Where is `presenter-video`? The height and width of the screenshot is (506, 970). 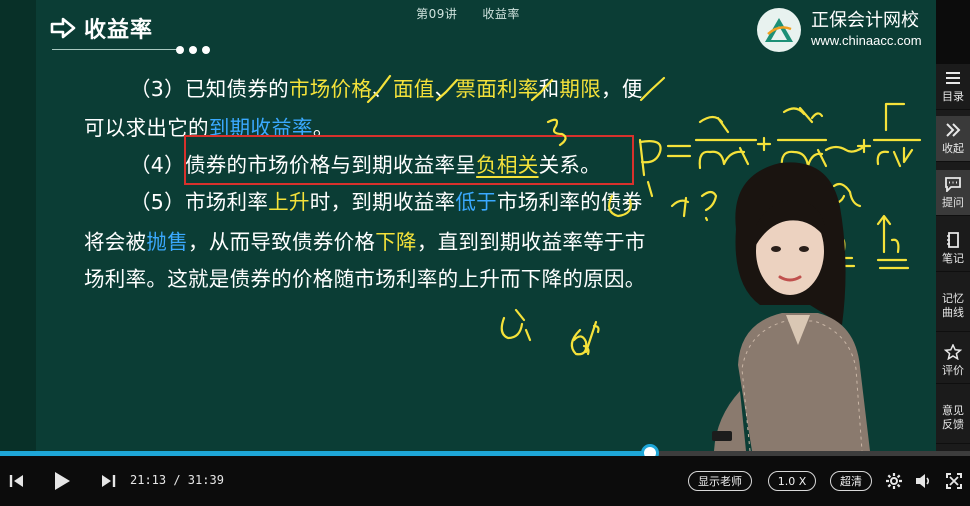
presenter-video is located at coordinates (791, 307).